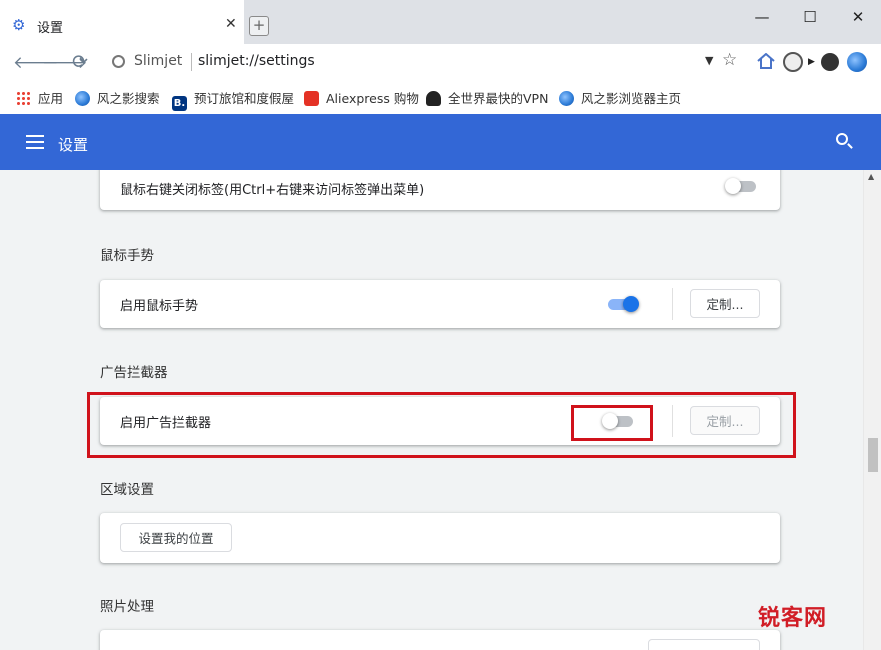  I want to click on photo-card, so click(440, 640).